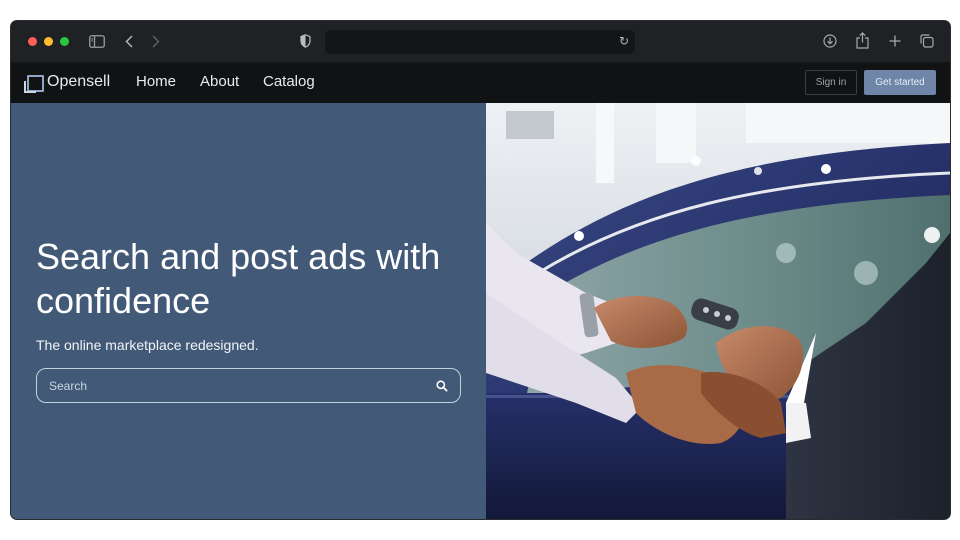 The image size is (960, 540). Describe the element at coordinates (830, 41) in the screenshot. I see `download-icon` at that location.